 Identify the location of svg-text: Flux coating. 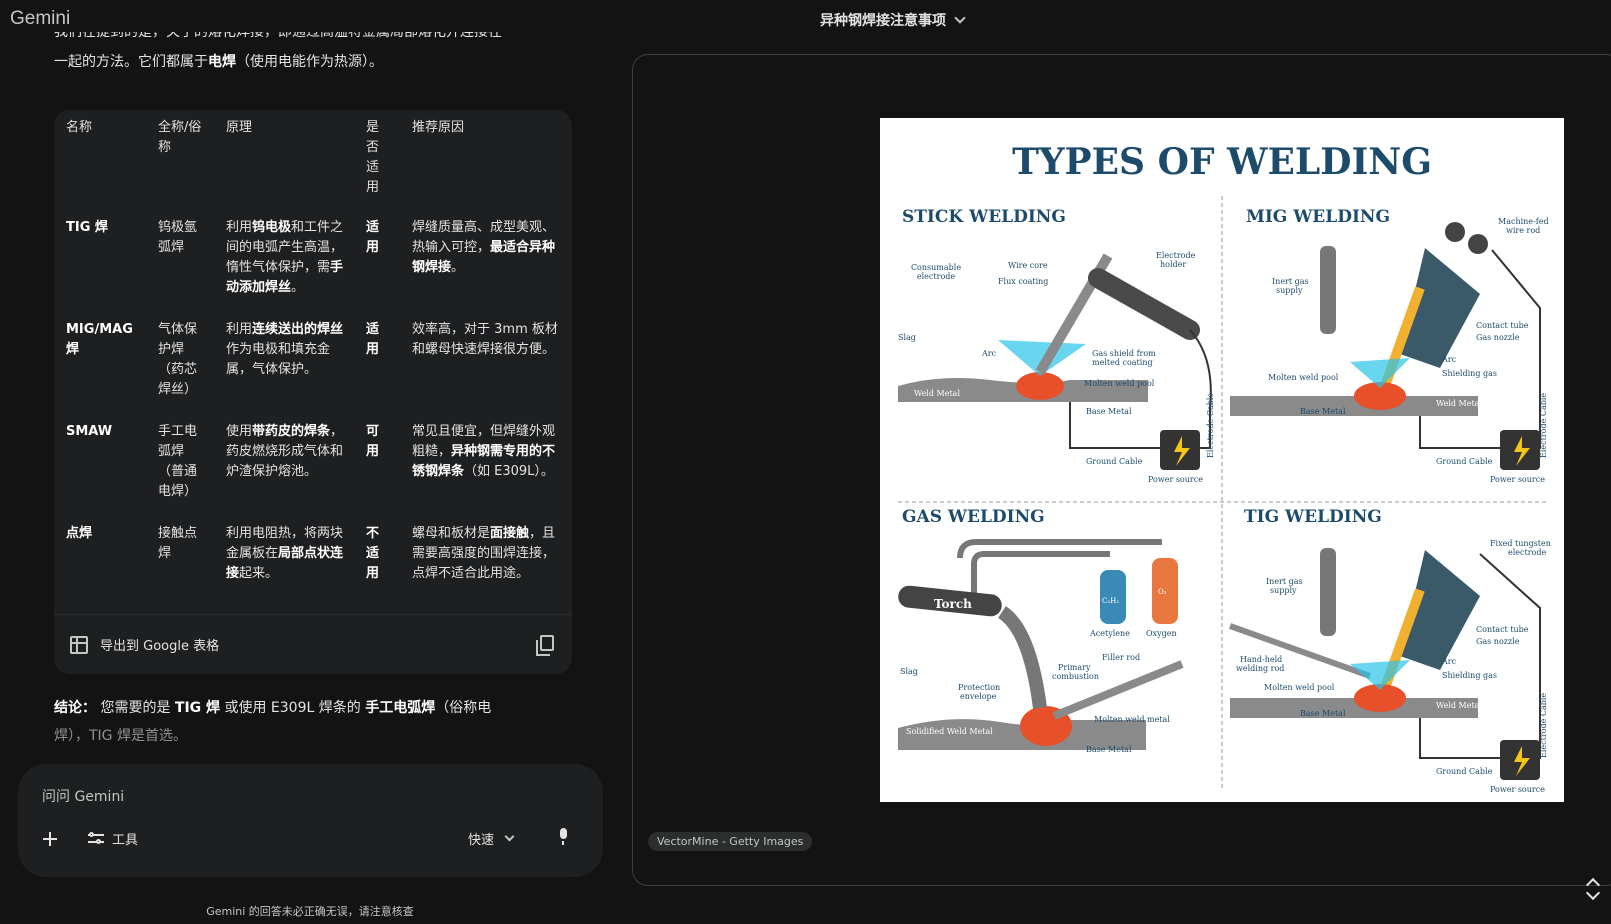
(1023, 281).